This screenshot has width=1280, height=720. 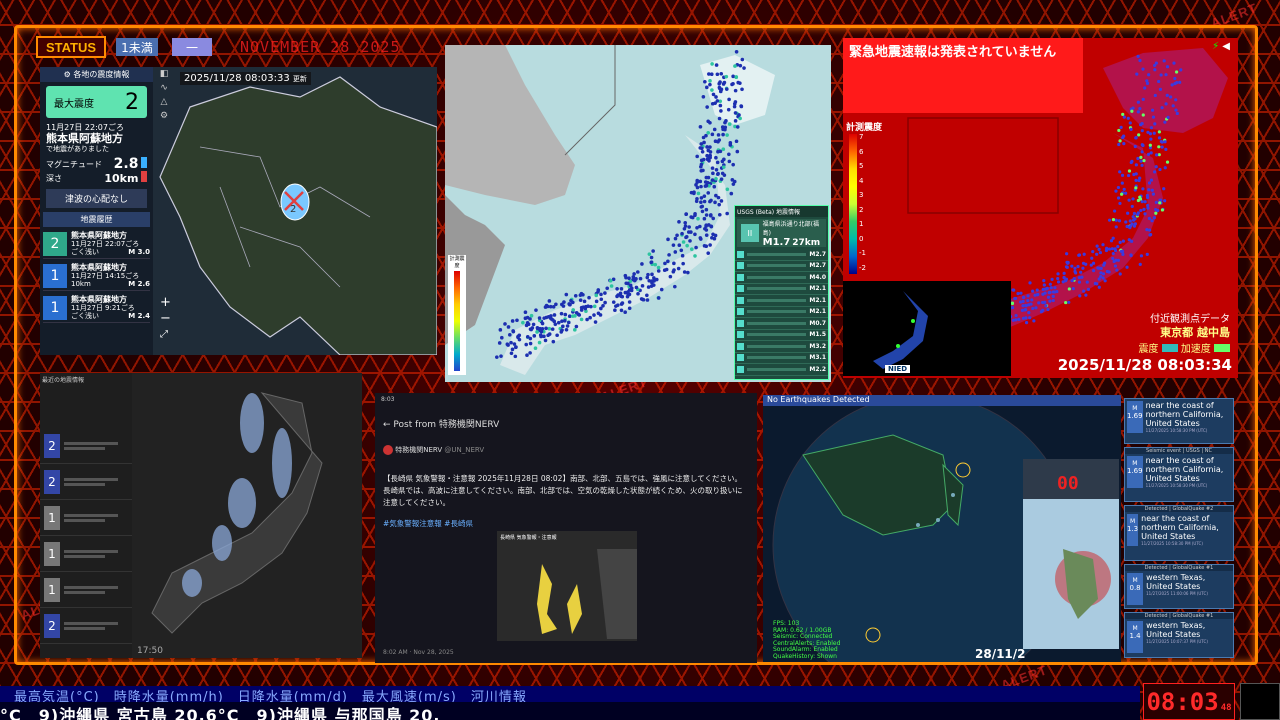 What do you see at coordinates (96, 308) in the screenshot?
I see `history-item: 1 熊本県阿蘇地方 11月27日 9:21ごろ ごく浅い M 2.4` at bounding box center [96, 308].